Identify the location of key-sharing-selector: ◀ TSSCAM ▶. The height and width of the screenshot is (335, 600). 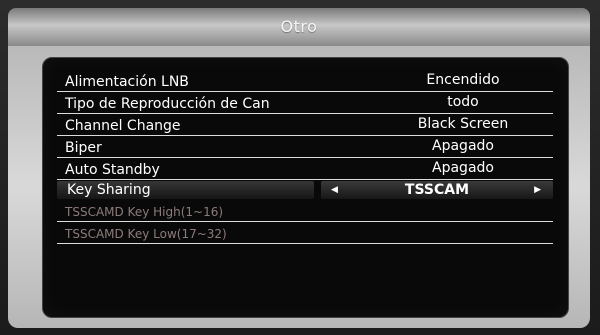
(437, 190).